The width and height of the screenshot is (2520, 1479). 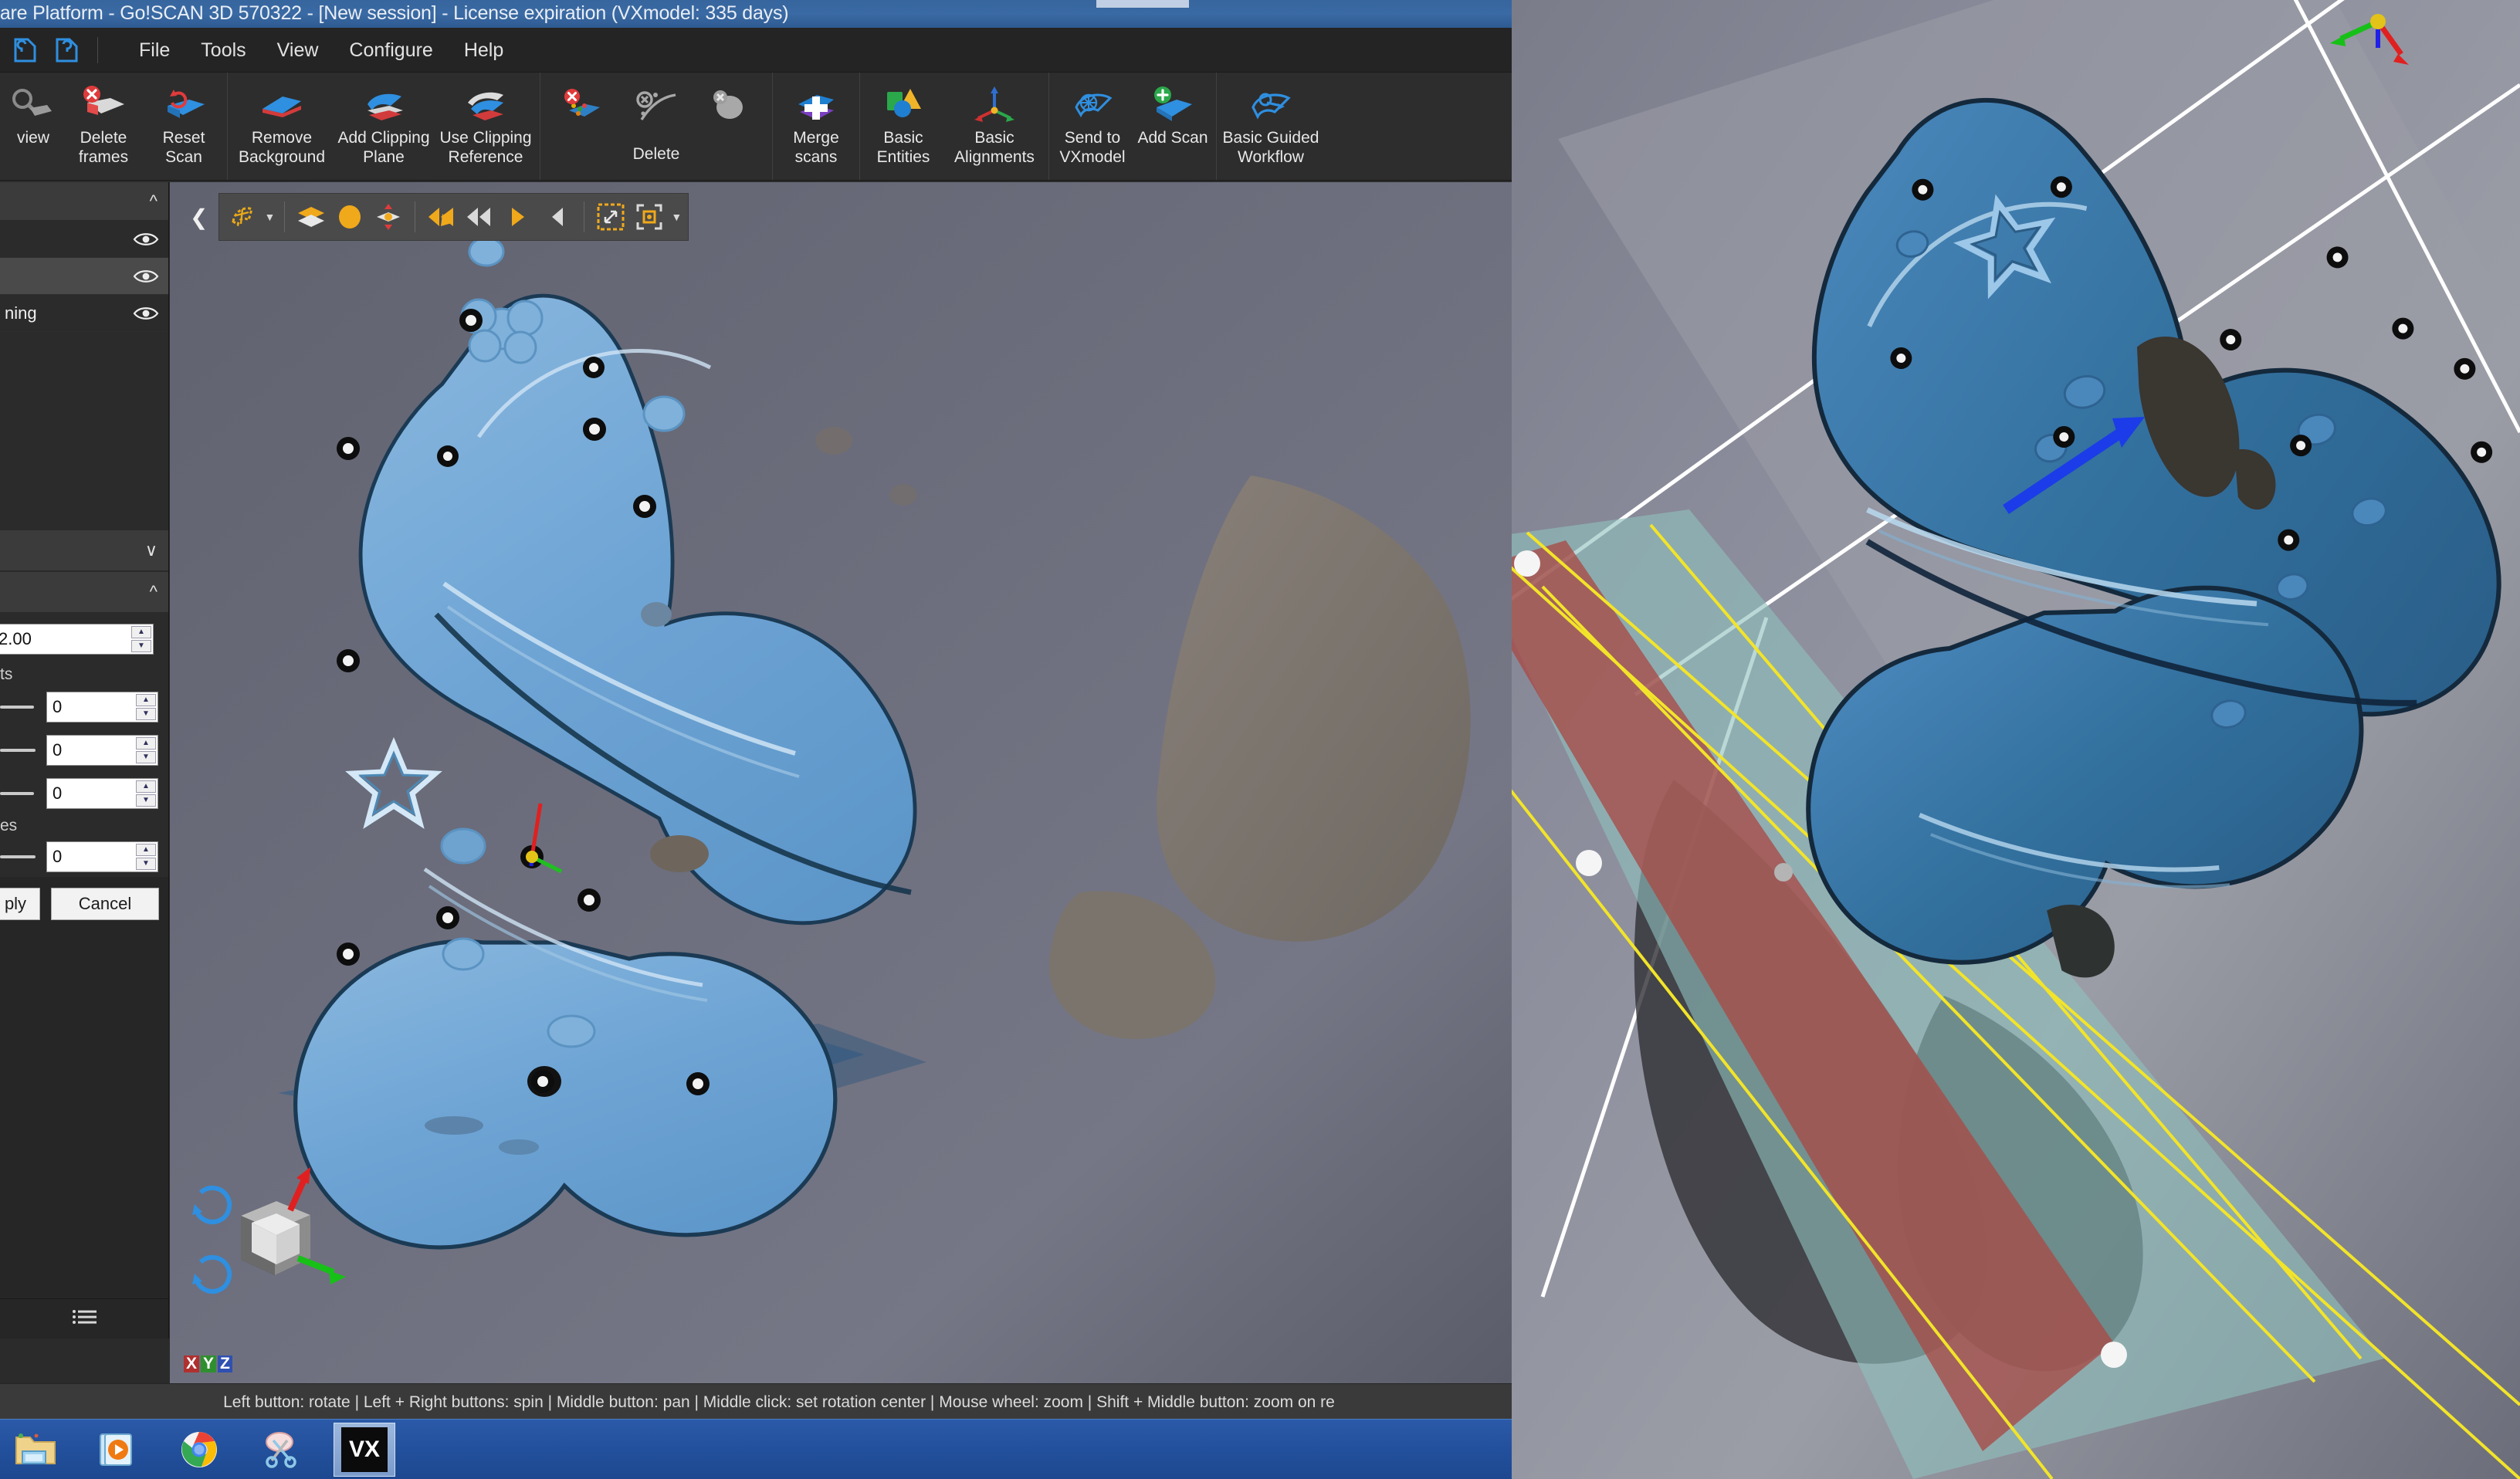 What do you see at coordinates (816, 104) in the screenshot?
I see `merge-scans-icon` at bounding box center [816, 104].